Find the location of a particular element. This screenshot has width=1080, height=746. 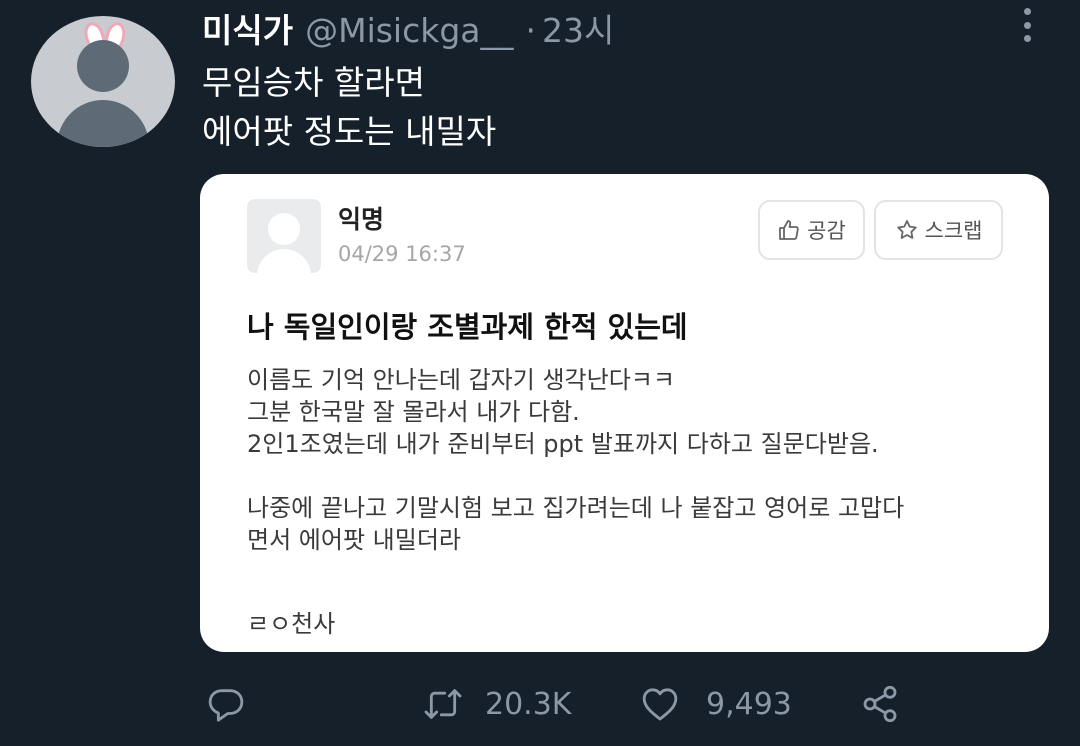

scrap-button-label: 스크랩 is located at coordinates (953, 231).